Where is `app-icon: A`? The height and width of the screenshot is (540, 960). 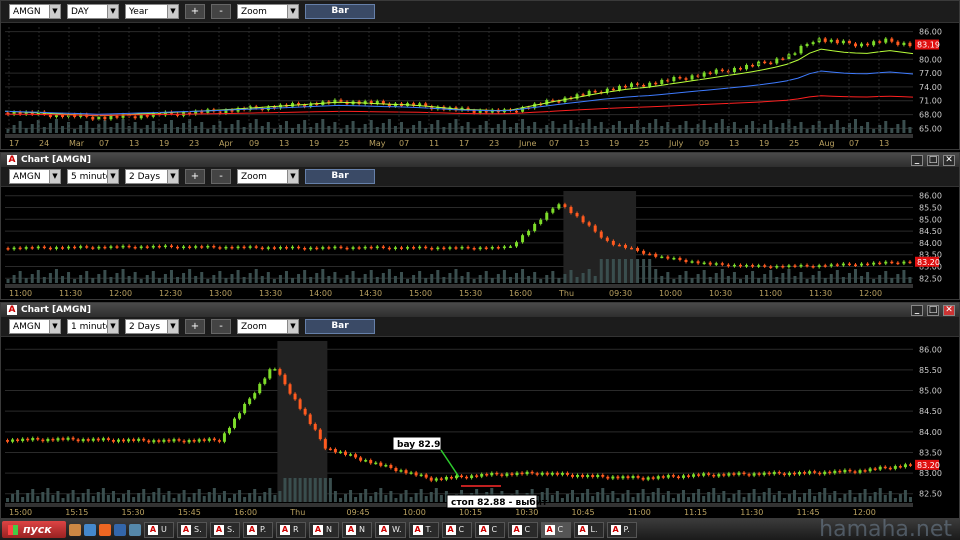
app-icon: A is located at coordinates (153, 529).